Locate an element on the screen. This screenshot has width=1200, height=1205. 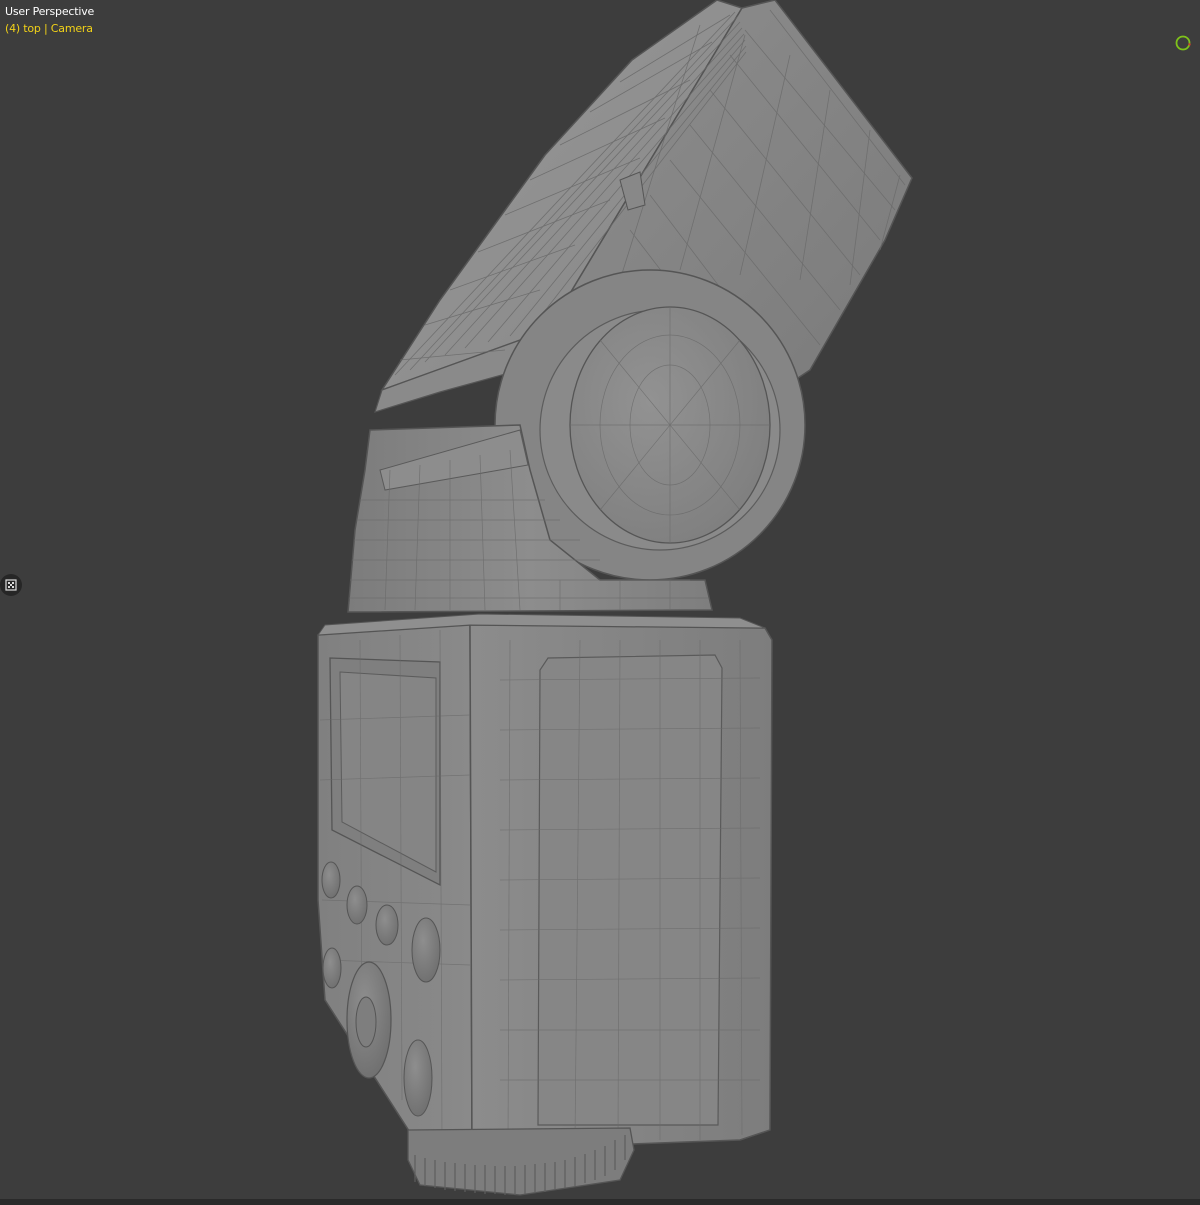
navigation-gizmo-icon is located at coordinates (1183, 43).